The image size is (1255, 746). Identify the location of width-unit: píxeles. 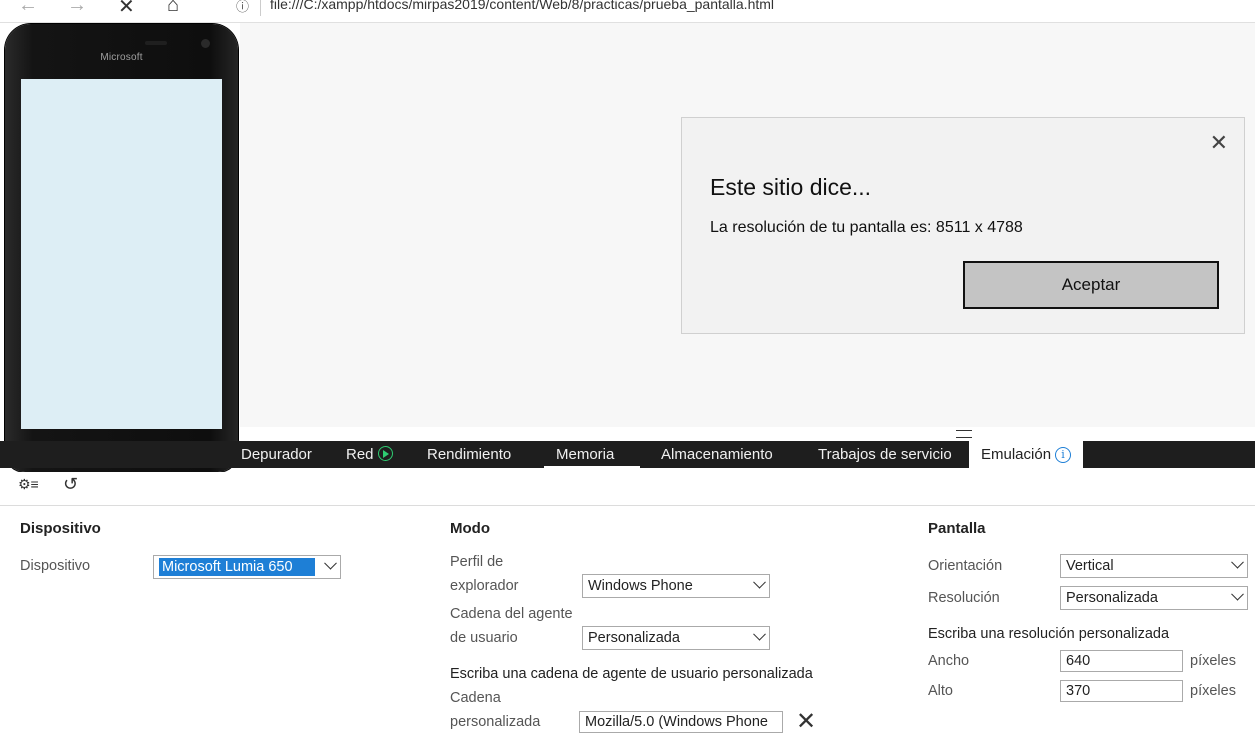
(1213, 661).